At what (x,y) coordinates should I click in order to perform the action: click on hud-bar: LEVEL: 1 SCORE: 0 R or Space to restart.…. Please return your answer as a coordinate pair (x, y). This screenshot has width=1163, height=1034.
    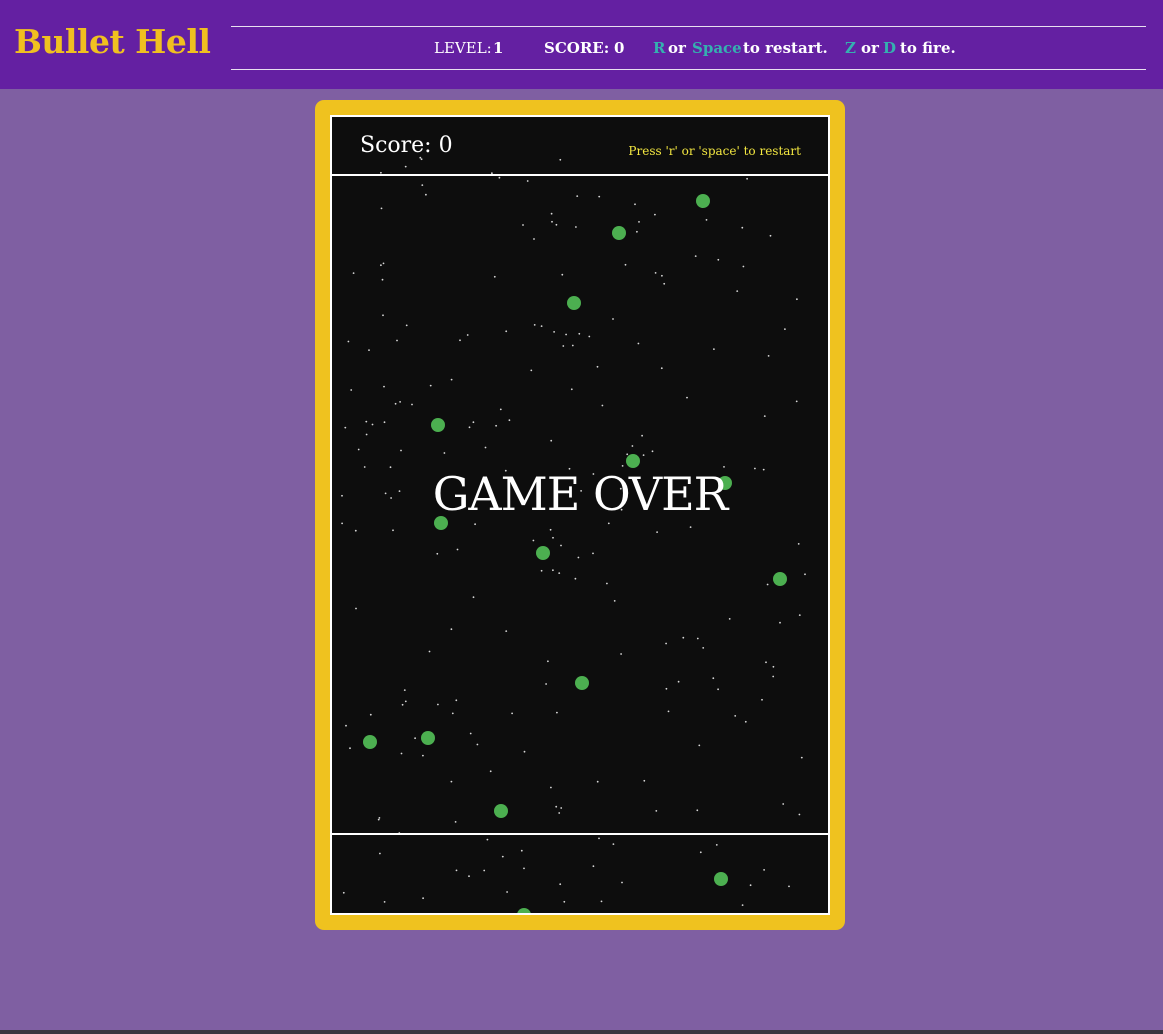
    Looking at the image, I should click on (688, 48).